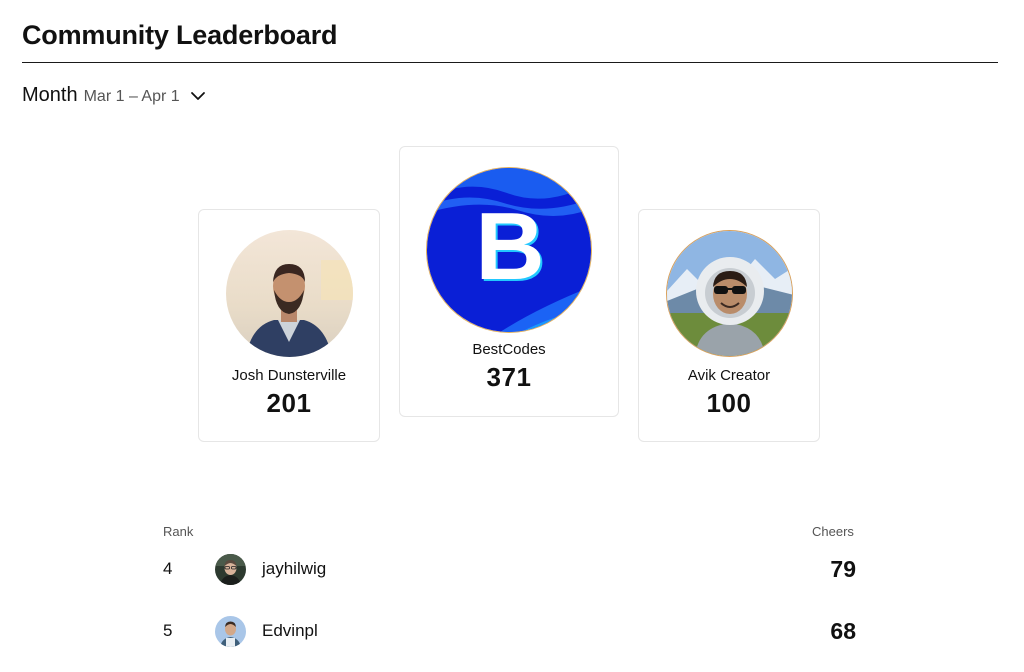 This screenshot has width=1024, height=672. Describe the element at coordinates (50, 95) in the screenshot. I see `period-label: Month` at that location.